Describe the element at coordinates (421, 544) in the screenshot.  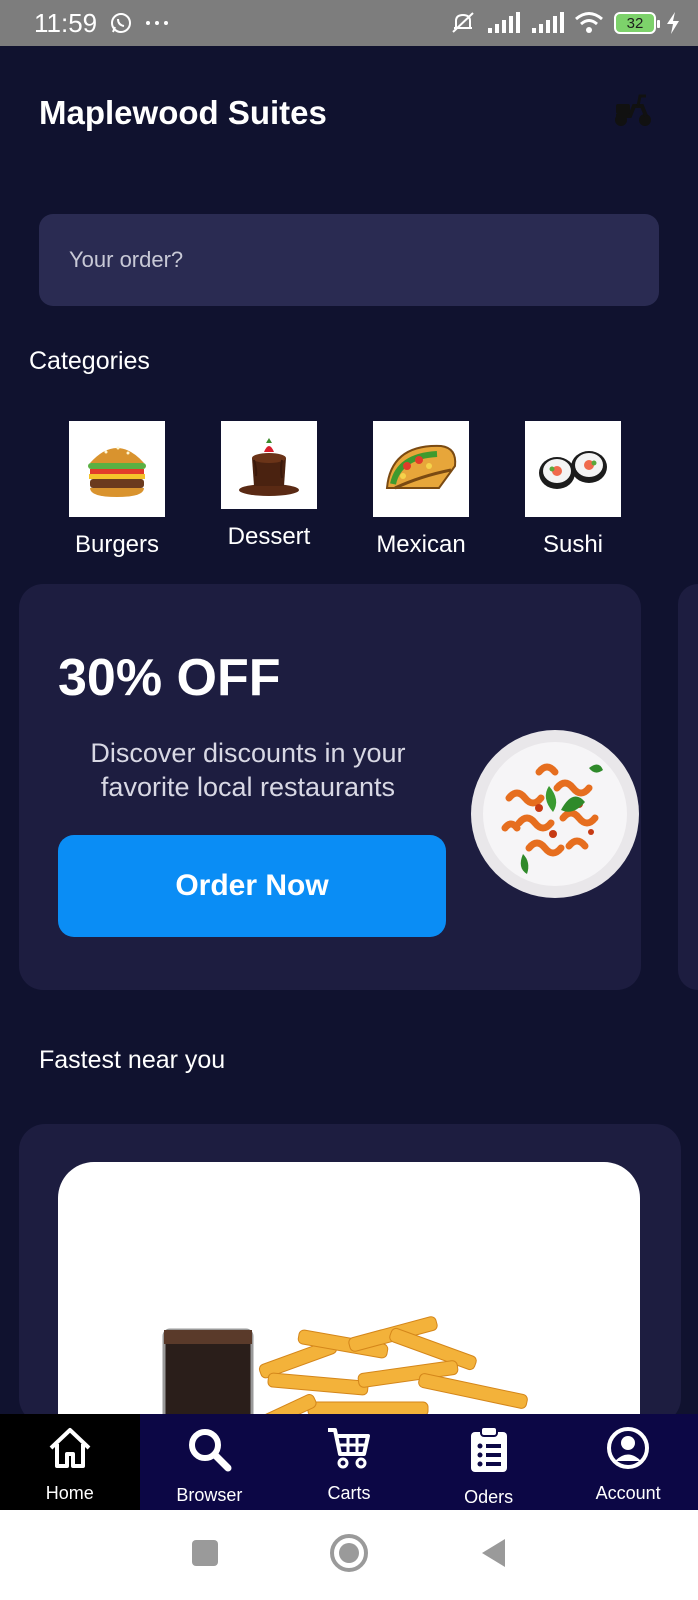
I see `category-label: Mexican` at that location.